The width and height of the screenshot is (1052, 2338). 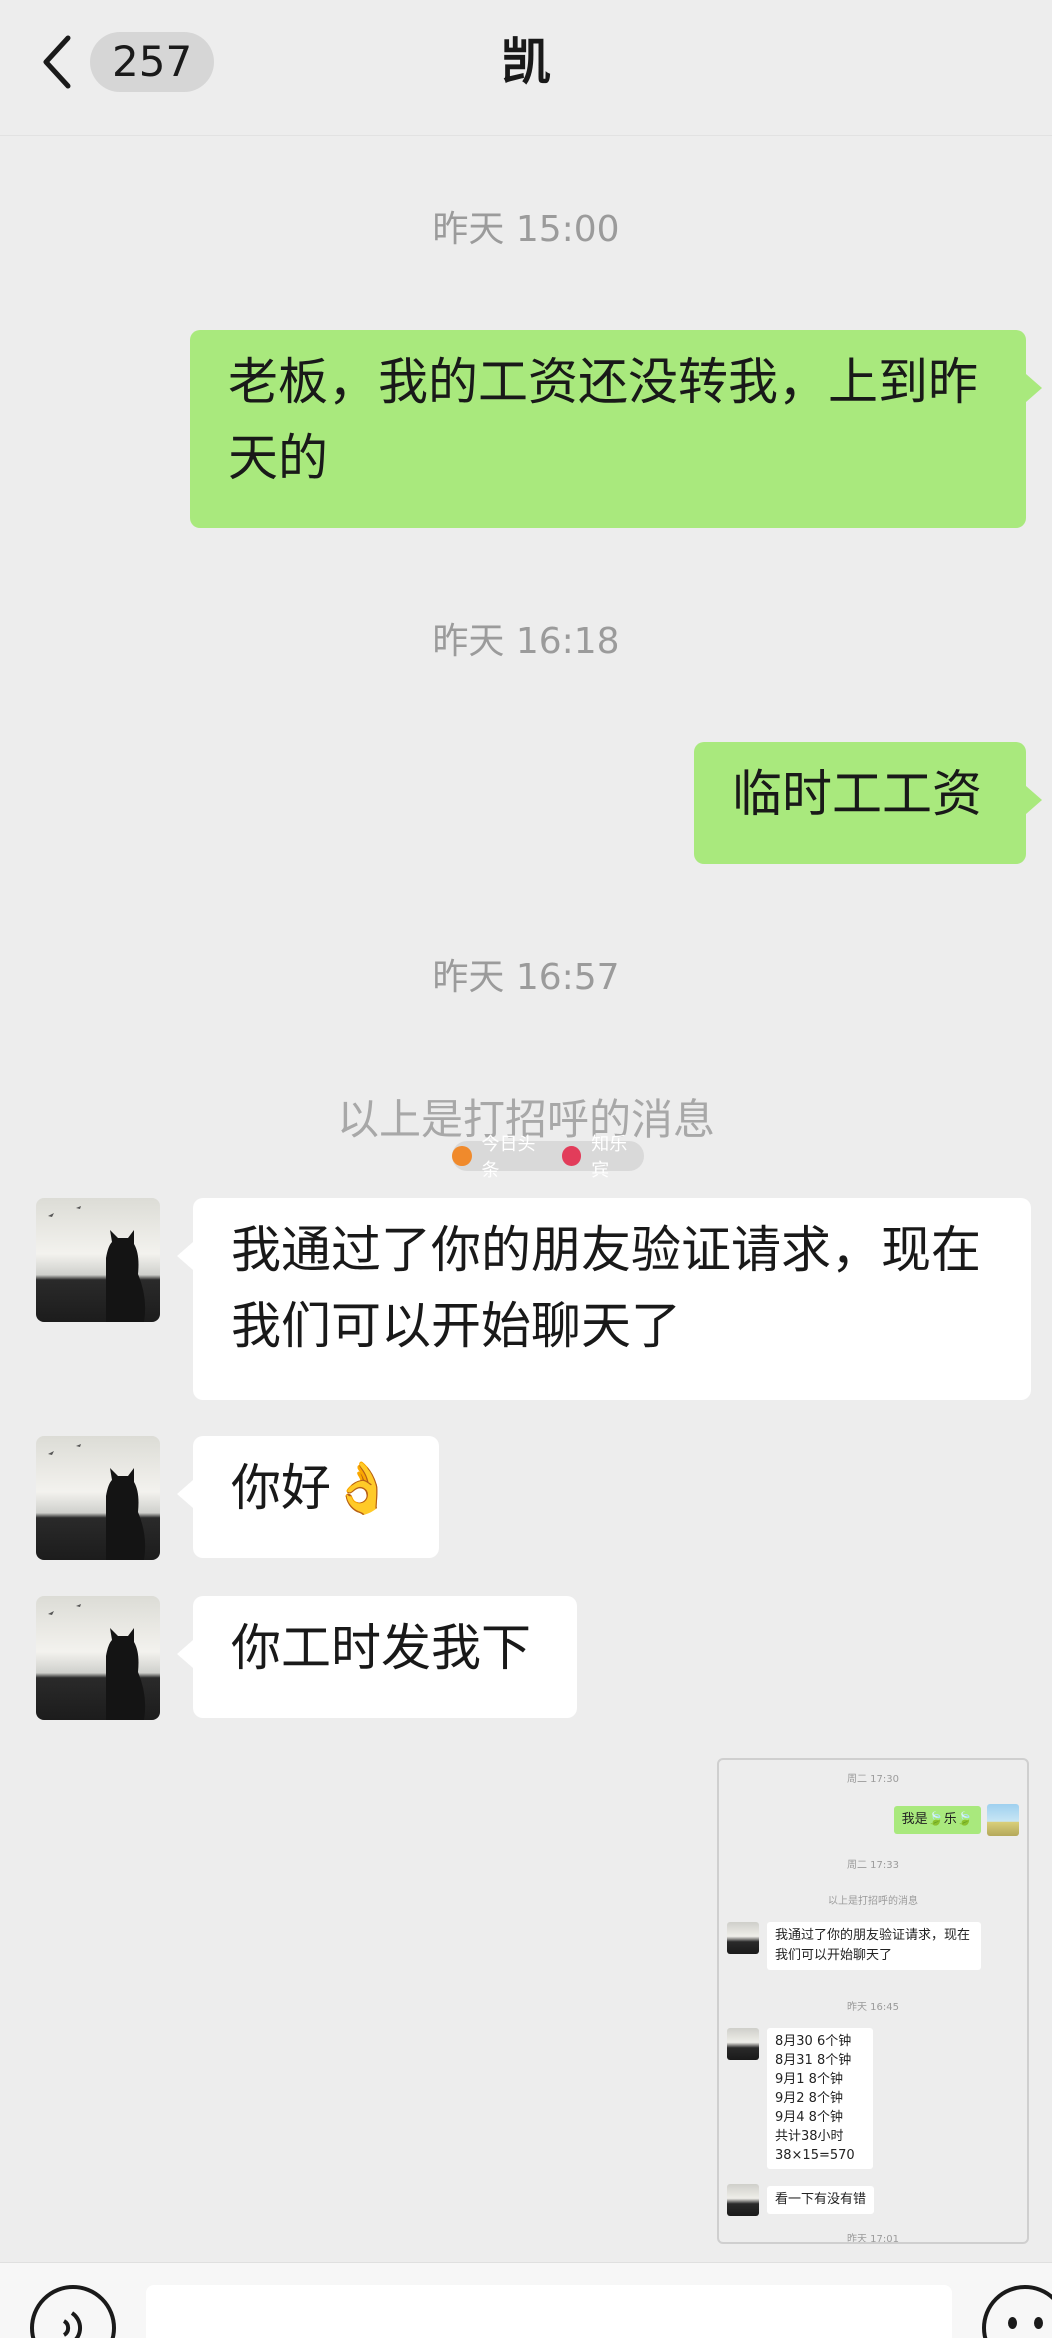 What do you see at coordinates (1017, 2311) in the screenshot?
I see `emoji-icon` at bounding box center [1017, 2311].